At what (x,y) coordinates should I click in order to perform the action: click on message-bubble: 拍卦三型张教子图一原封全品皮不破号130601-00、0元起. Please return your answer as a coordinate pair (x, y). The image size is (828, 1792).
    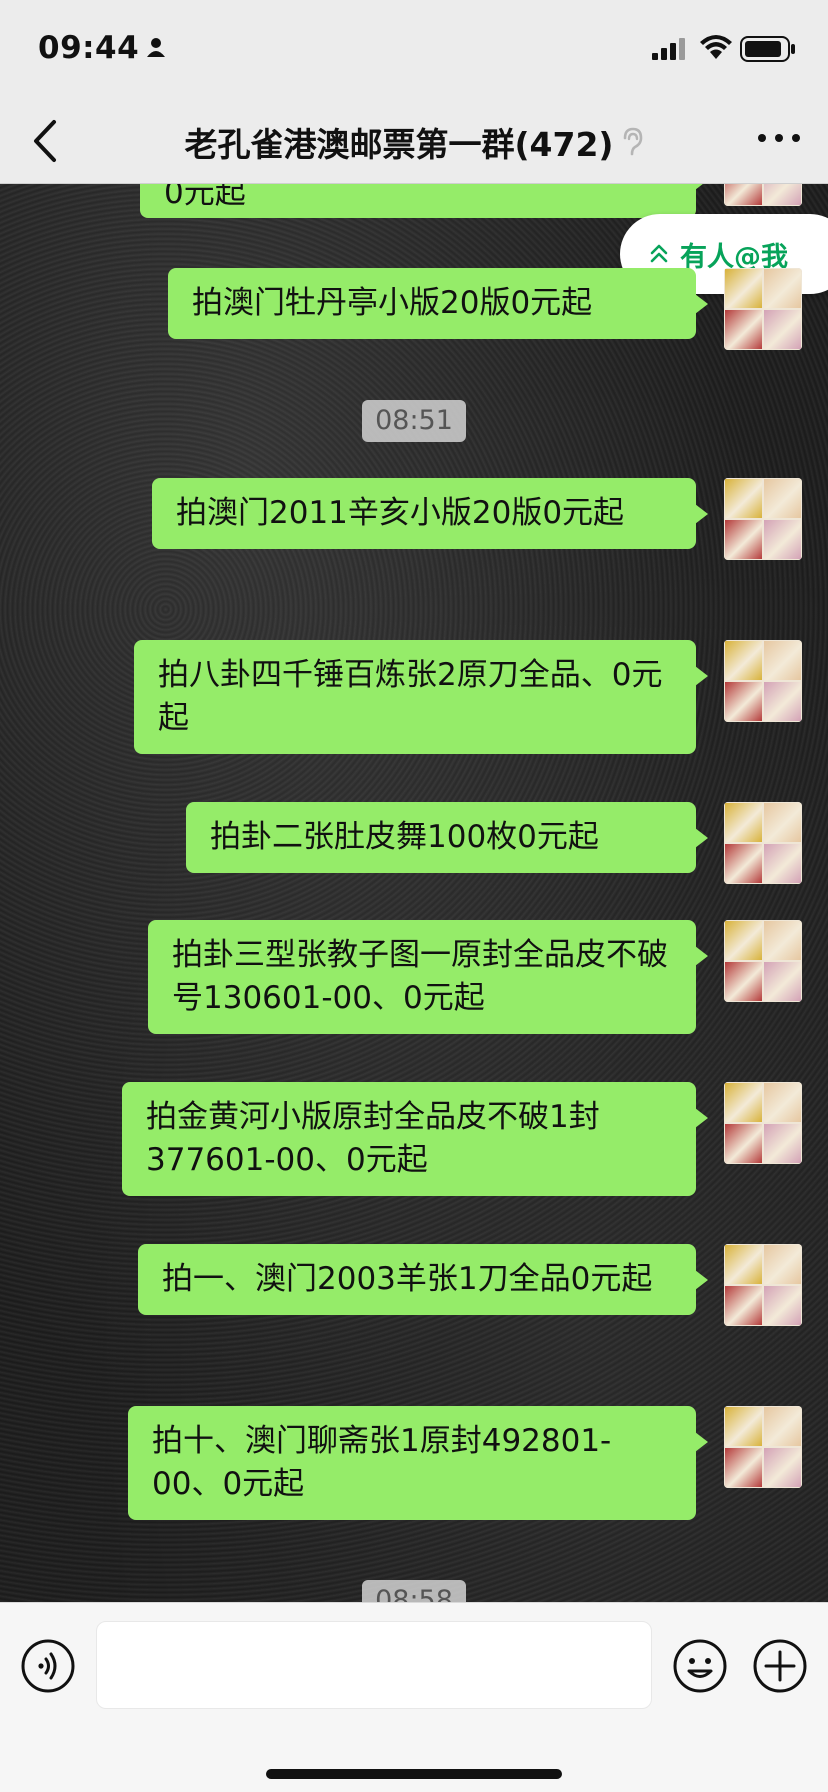
    Looking at the image, I should click on (428, 977).